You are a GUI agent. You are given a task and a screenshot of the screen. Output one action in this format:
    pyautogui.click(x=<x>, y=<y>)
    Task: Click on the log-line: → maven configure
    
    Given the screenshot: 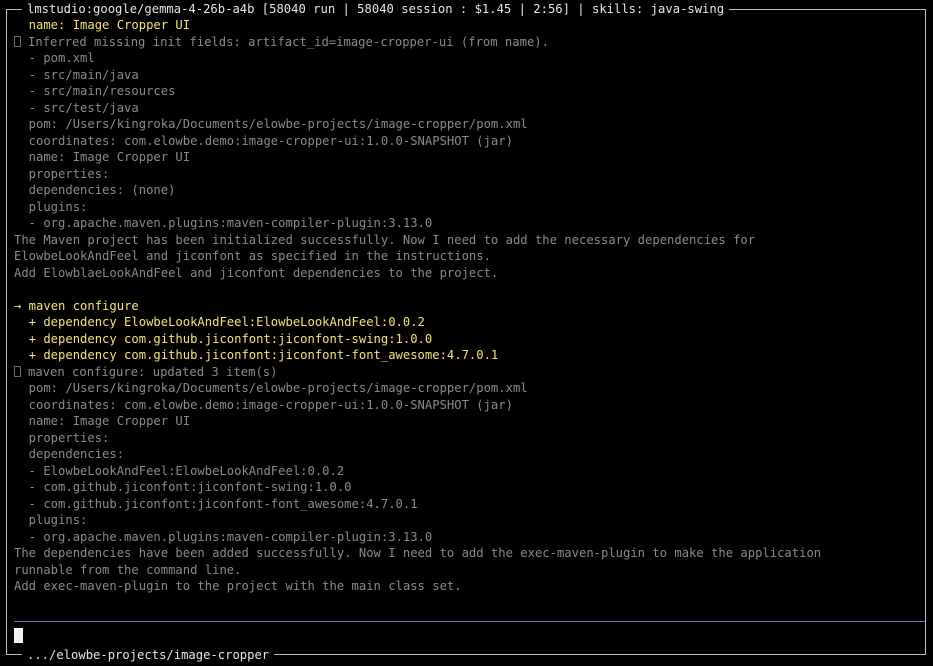 What is the action you would take?
    pyautogui.click(x=466, y=306)
    